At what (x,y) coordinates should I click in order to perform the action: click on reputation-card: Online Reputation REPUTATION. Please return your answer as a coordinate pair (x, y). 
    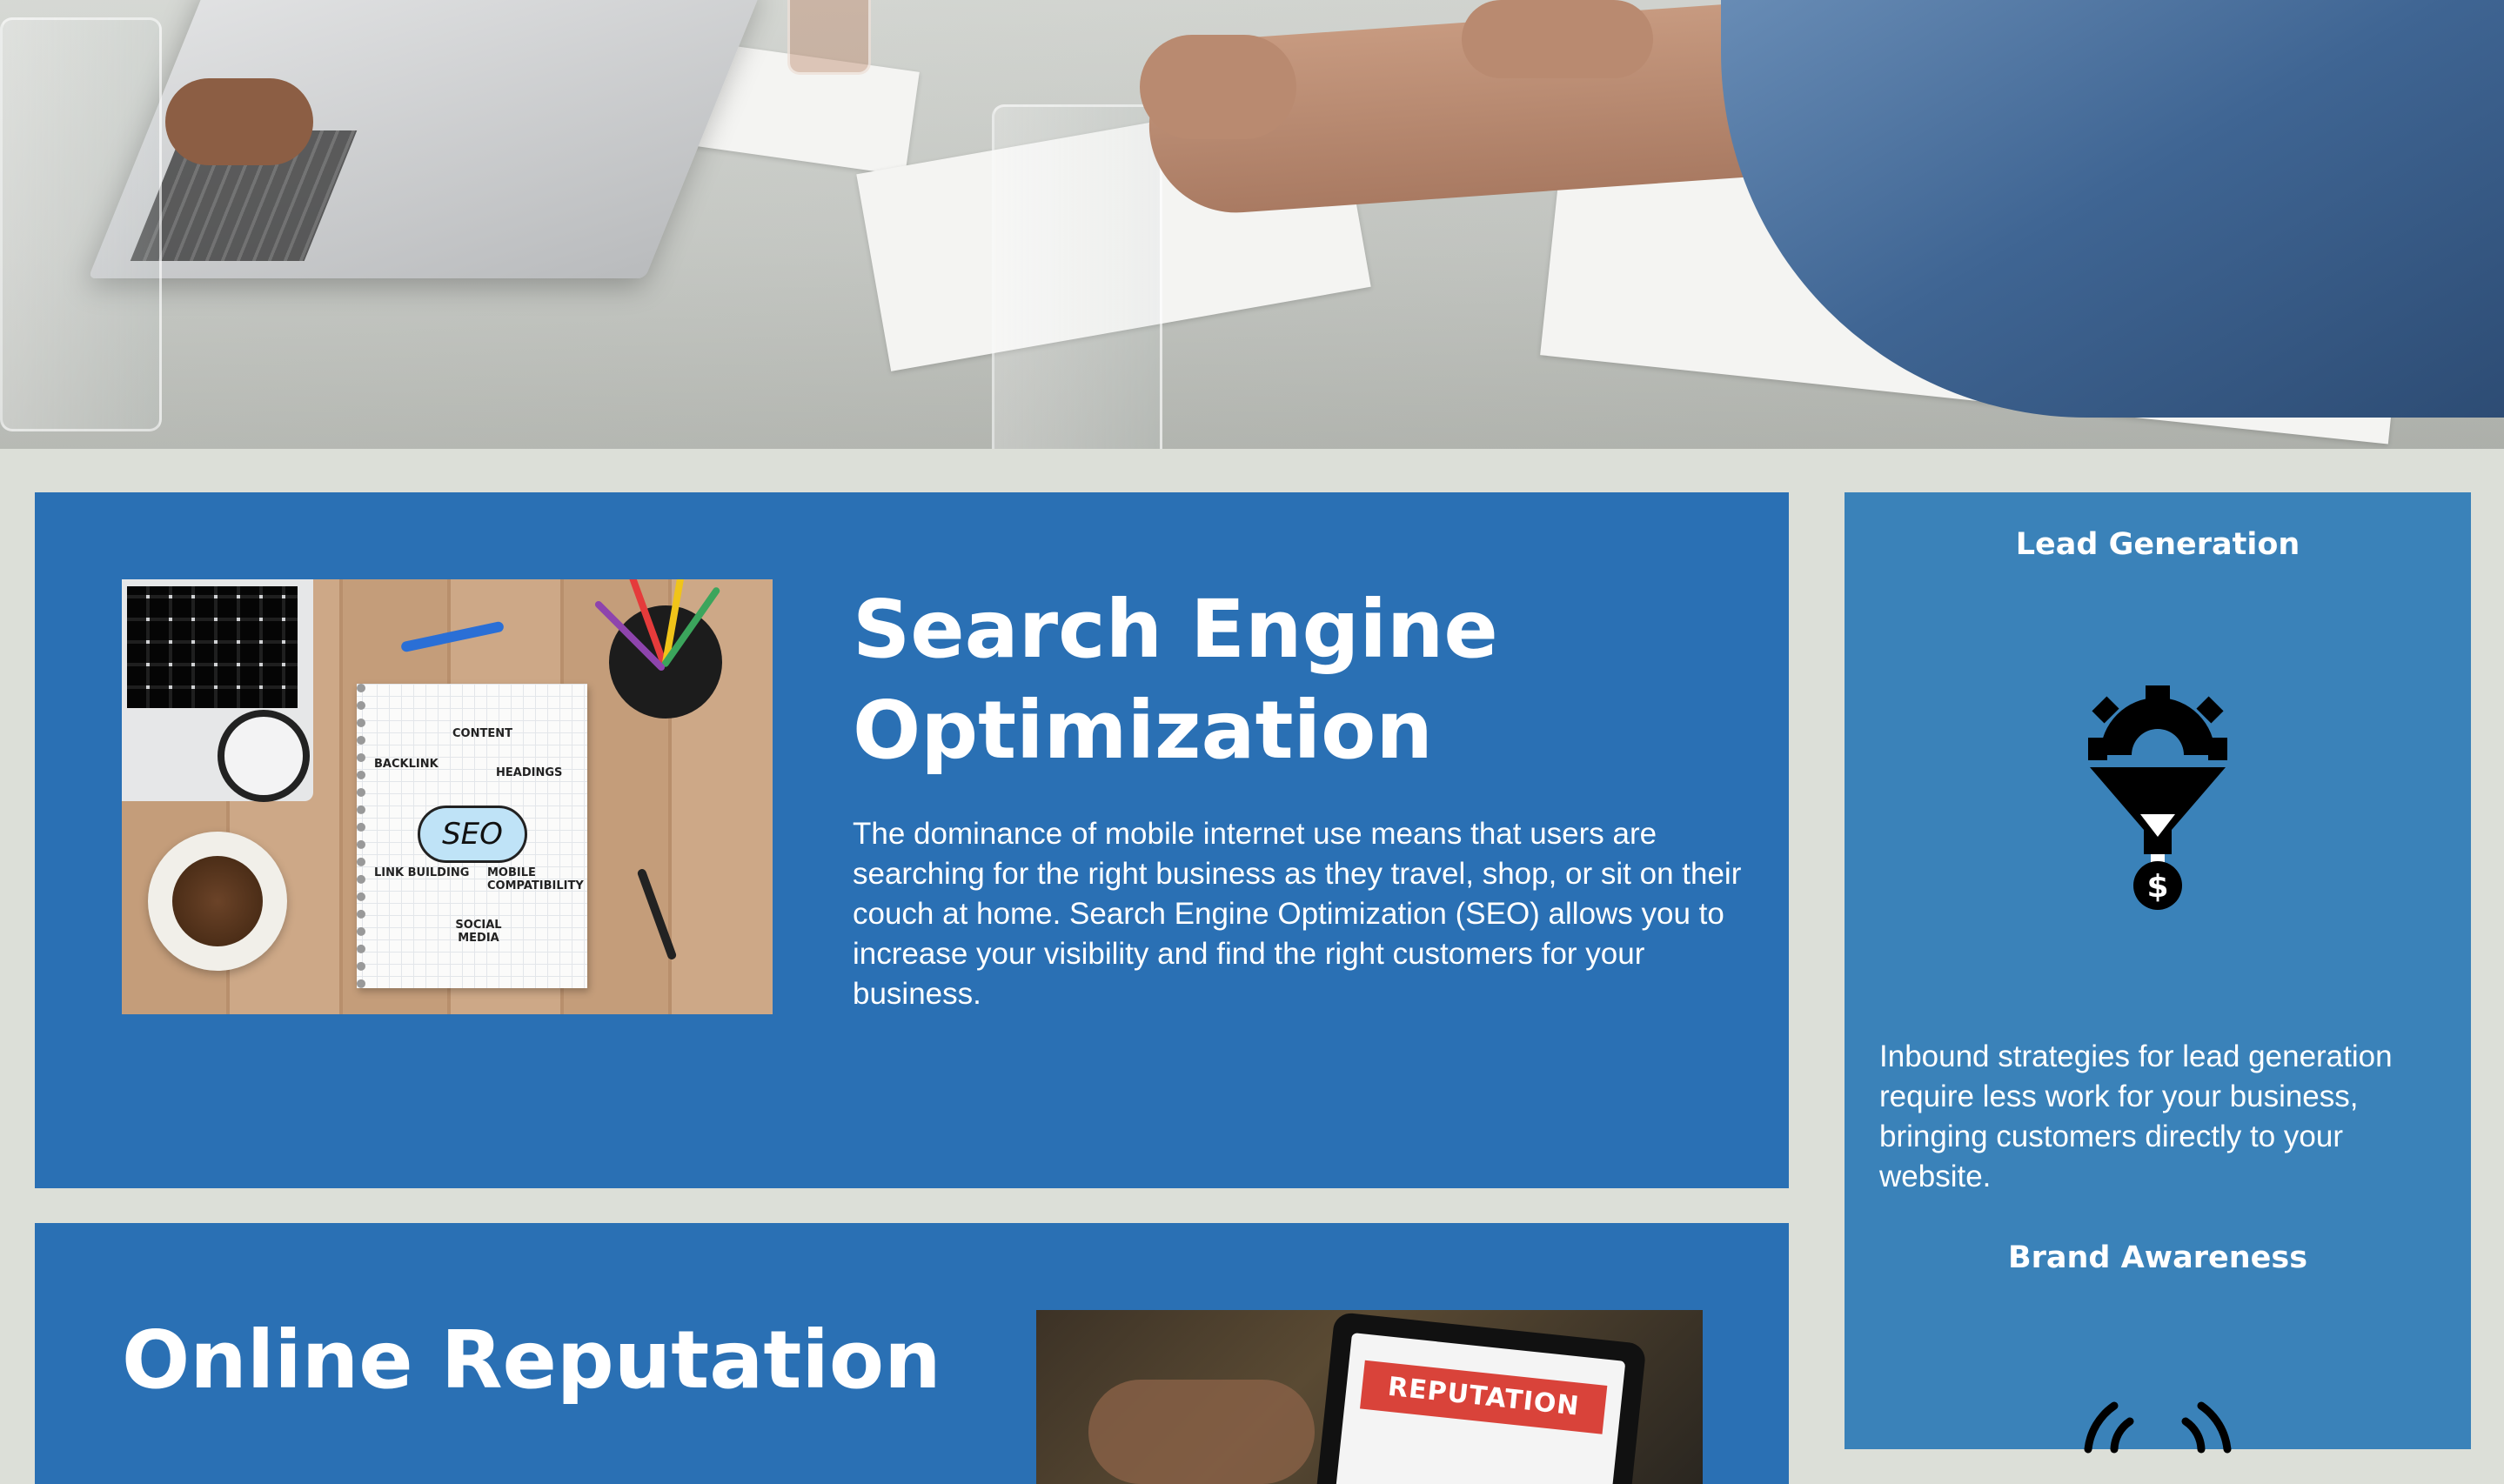
    Looking at the image, I should click on (912, 1353).